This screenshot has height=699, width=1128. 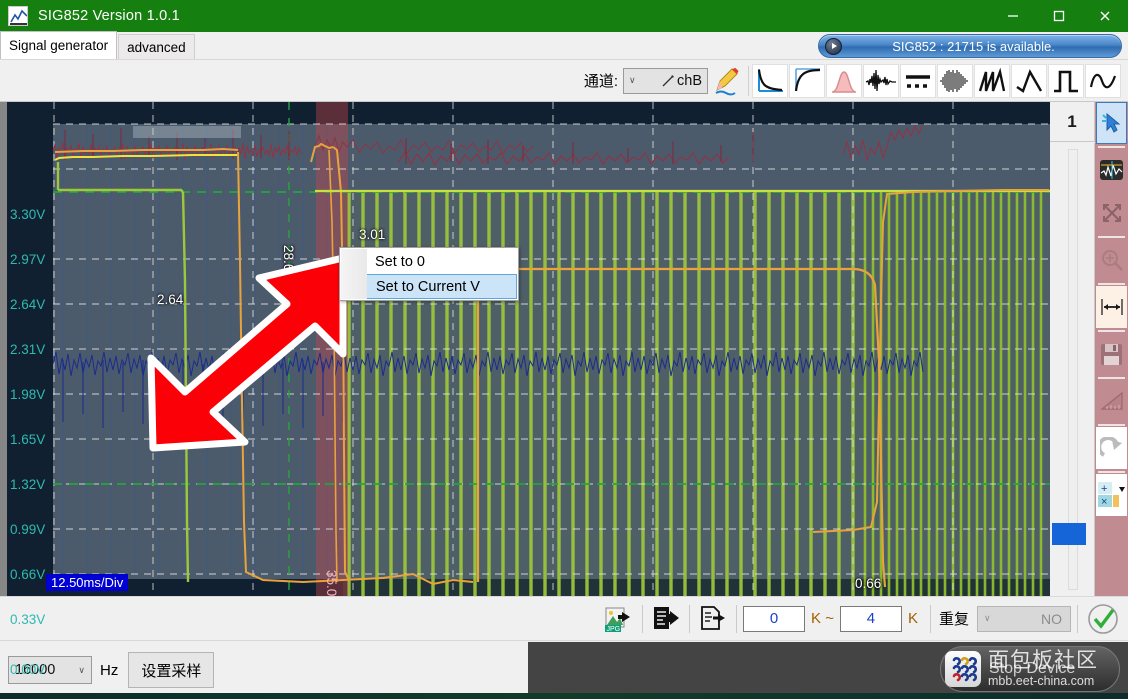 I want to click on y-tick-7: 0.99V, so click(x=28, y=529).